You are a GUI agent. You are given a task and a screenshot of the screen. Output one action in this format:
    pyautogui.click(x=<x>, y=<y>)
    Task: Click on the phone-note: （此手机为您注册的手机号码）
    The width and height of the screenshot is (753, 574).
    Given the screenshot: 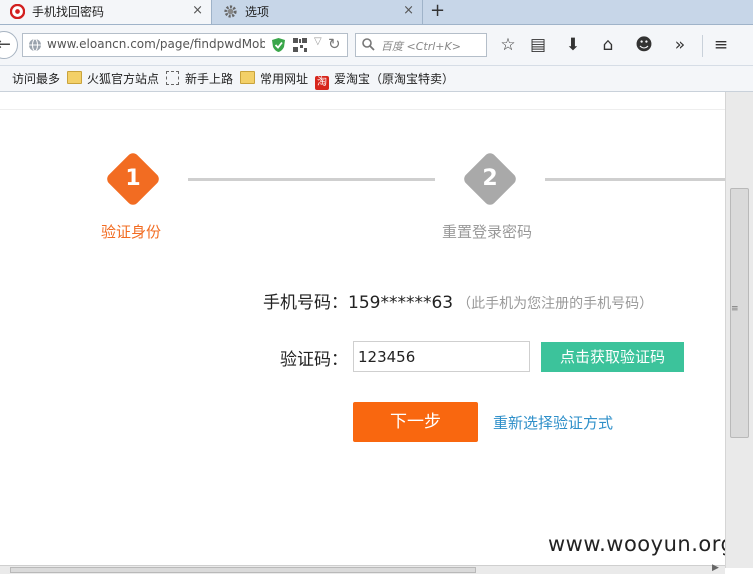 What is the action you would take?
    pyautogui.click(x=555, y=304)
    